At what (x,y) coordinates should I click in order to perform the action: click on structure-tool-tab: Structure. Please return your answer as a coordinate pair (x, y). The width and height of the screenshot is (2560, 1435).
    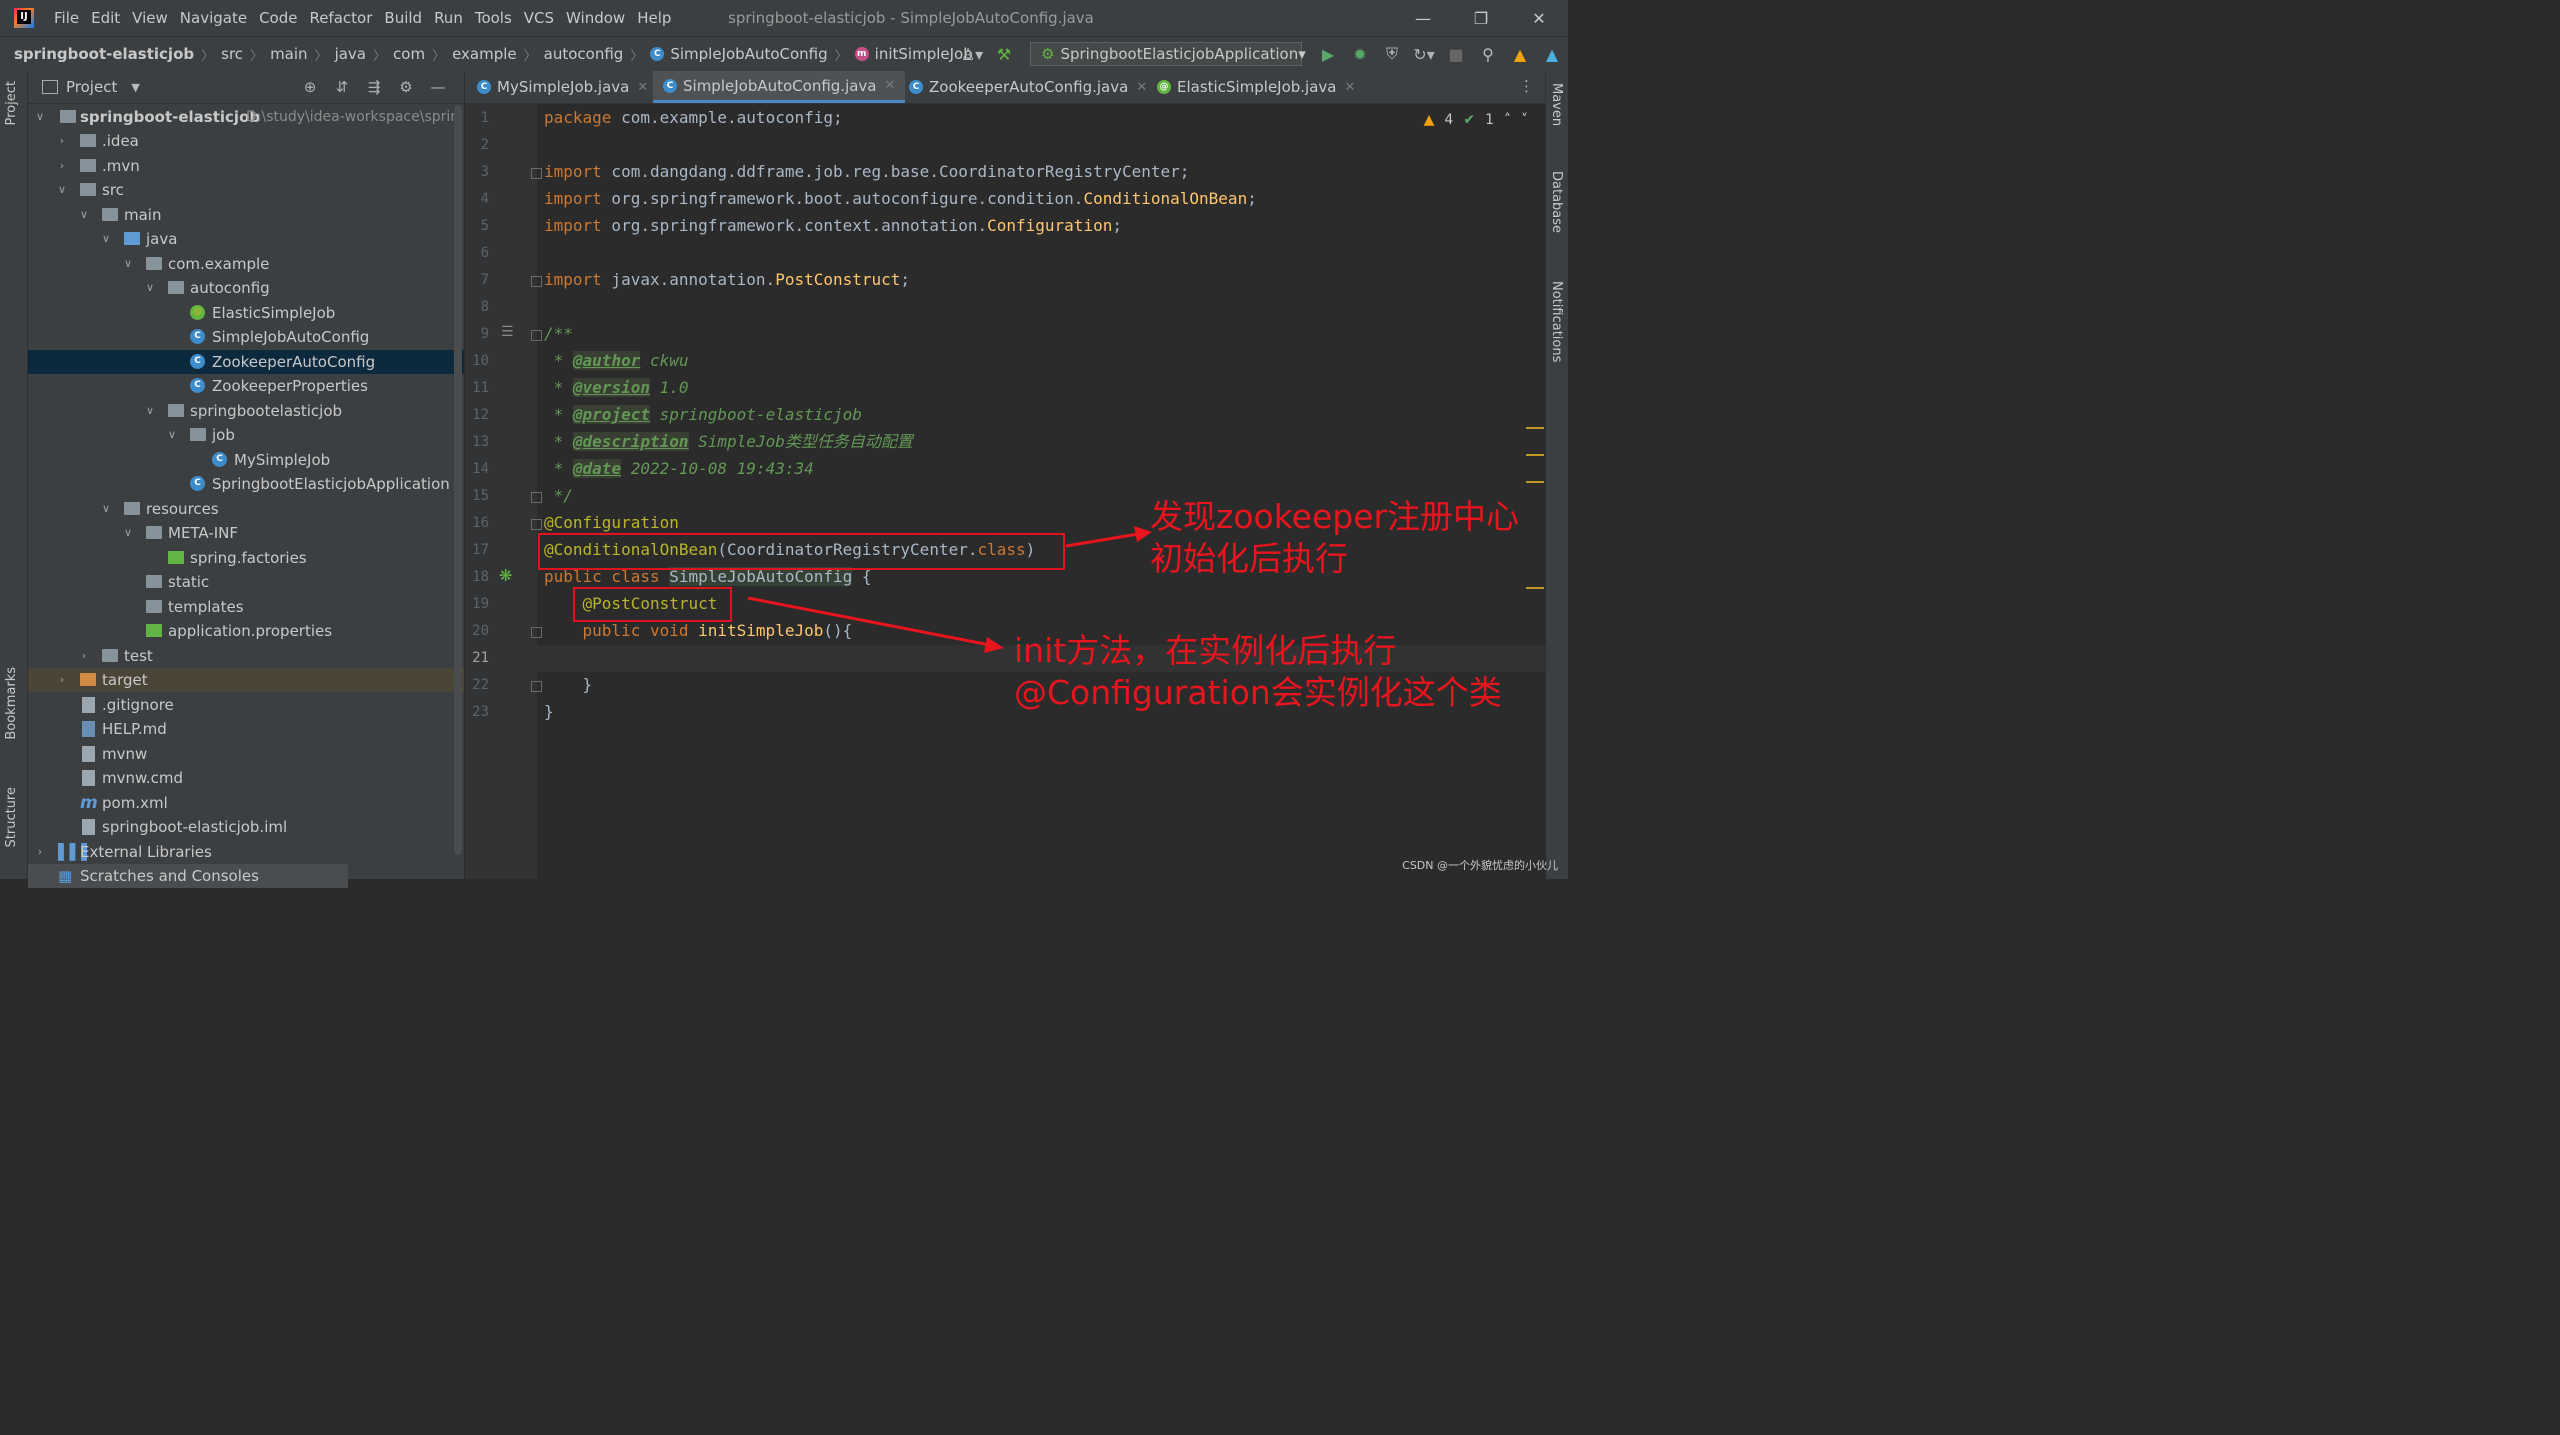
    Looking at the image, I should click on (11, 817).